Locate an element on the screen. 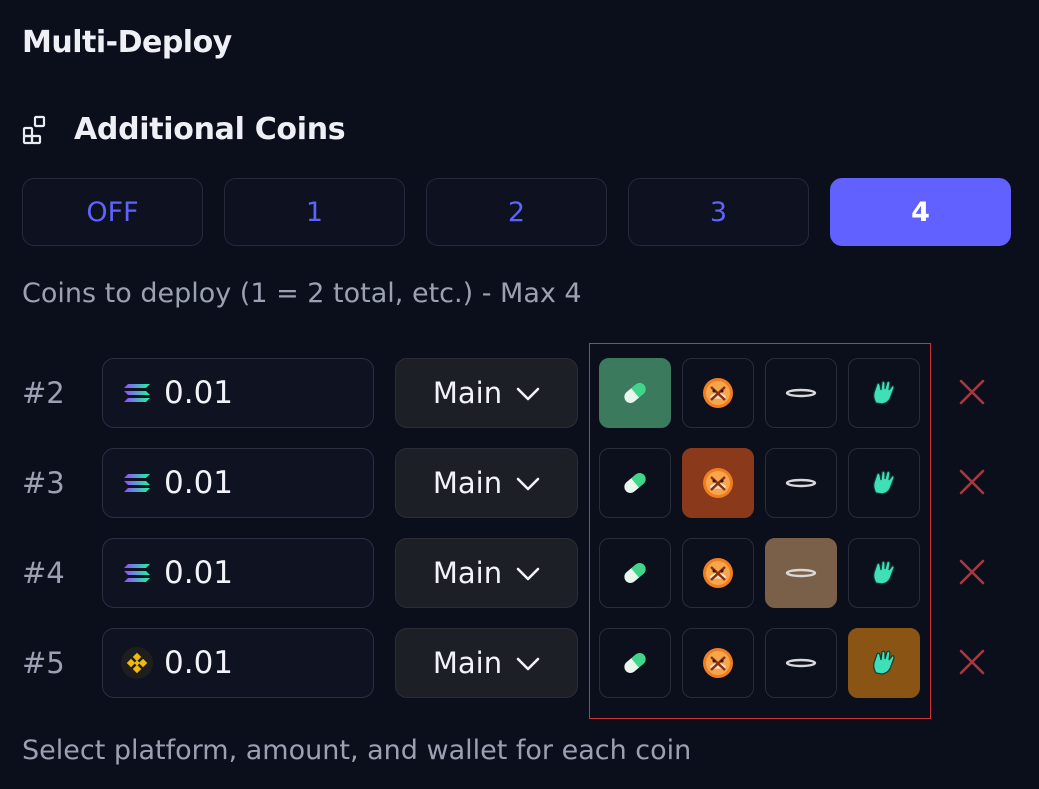 The height and width of the screenshot is (789, 1039). additional-coins-section: Additional Coins is located at coordinates (184, 129).